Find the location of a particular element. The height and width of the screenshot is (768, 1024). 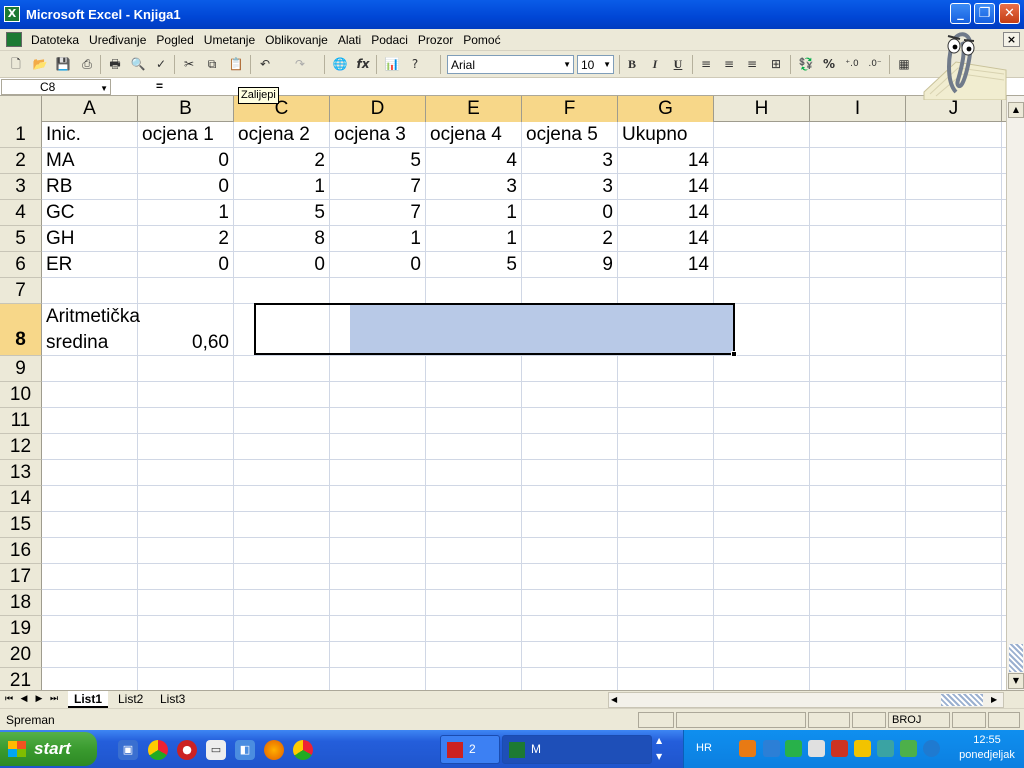

borders-icon: ▦ is located at coordinates (904, 64).